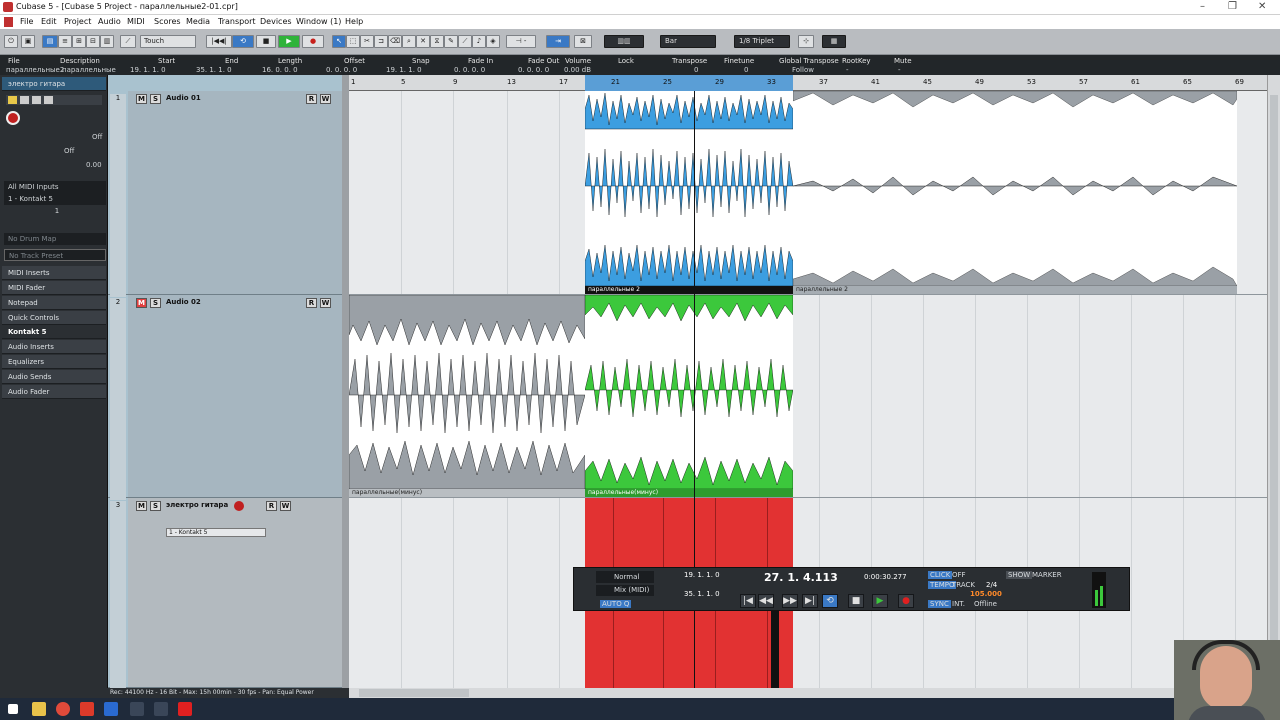 The height and width of the screenshot is (720, 1280). I want to click on glue-tool: ⊐, so click(381, 41).